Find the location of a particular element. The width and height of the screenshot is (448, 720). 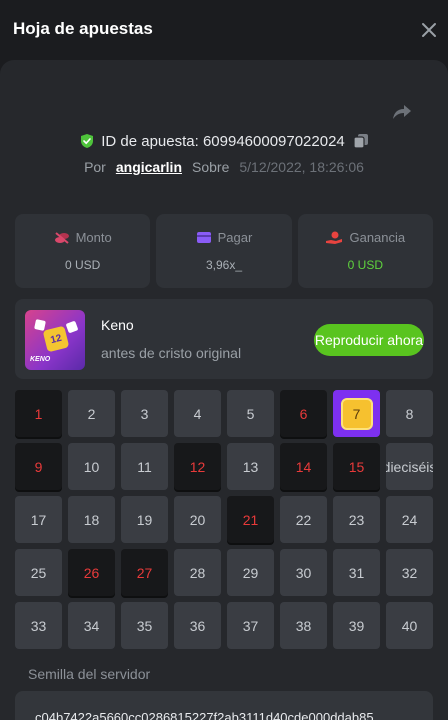

bet-date: 5/12/2022, 18:26:06 is located at coordinates (301, 167).